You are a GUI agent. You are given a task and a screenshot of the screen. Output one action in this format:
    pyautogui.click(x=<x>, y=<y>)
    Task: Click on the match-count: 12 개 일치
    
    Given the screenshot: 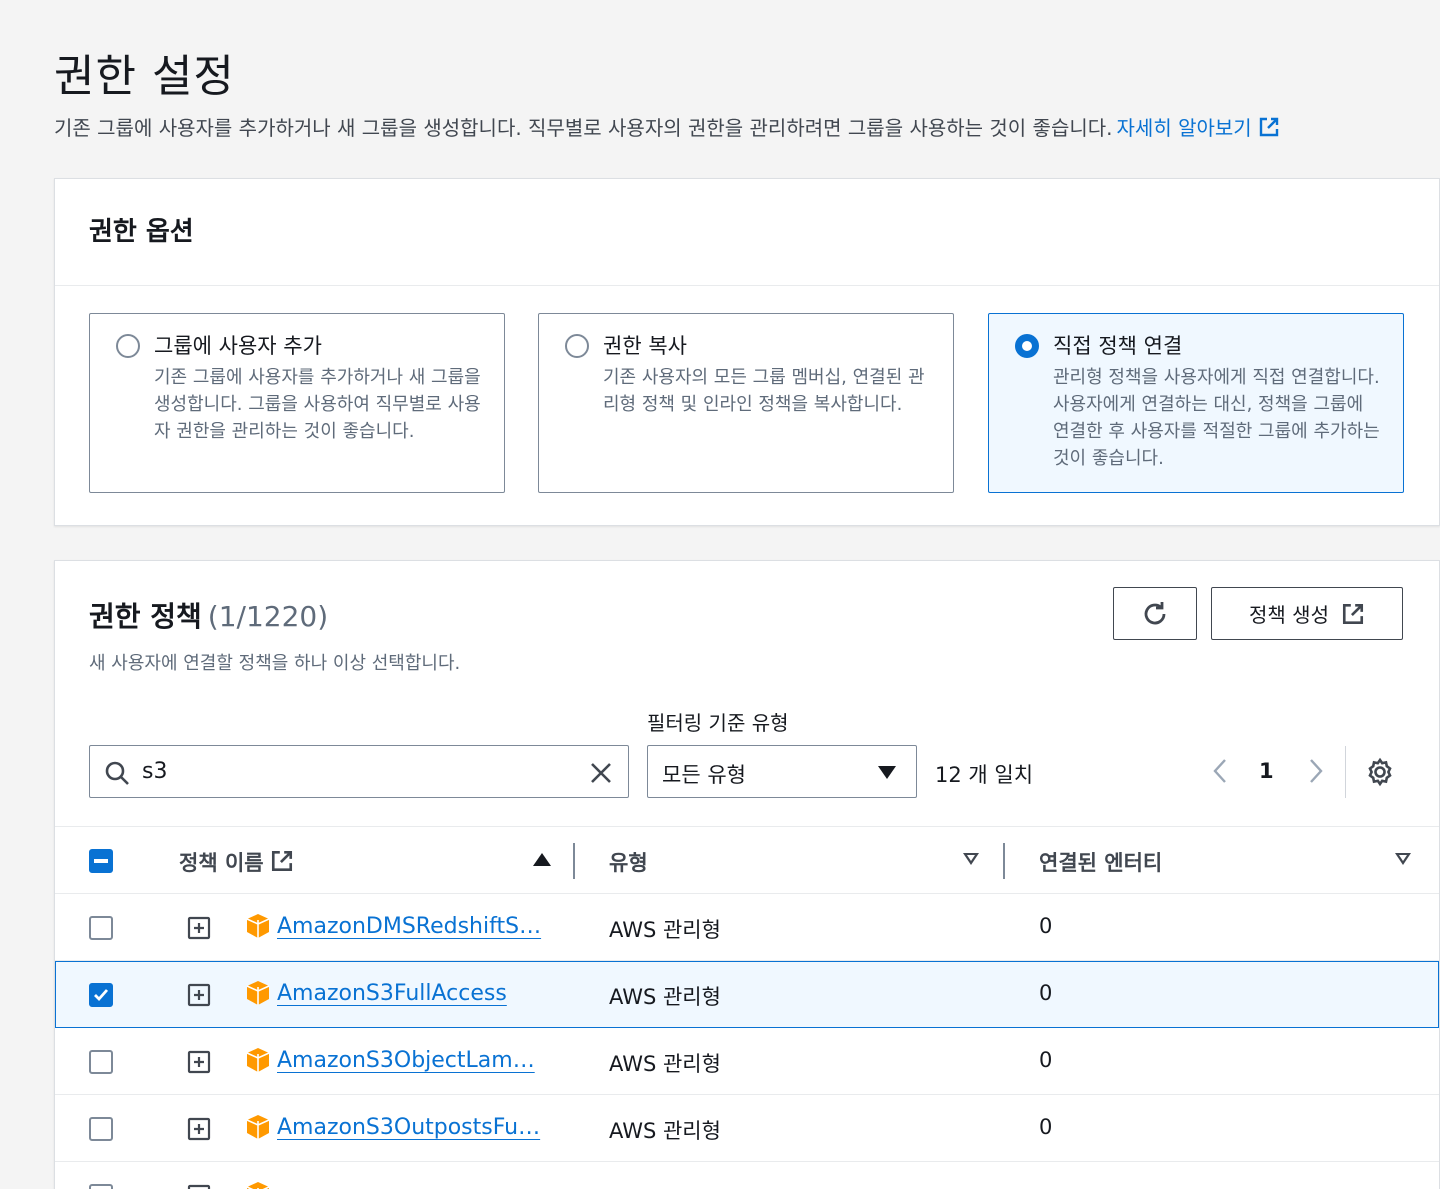 What is the action you would take?
    pyautogui.click(x=984, y=775)
    